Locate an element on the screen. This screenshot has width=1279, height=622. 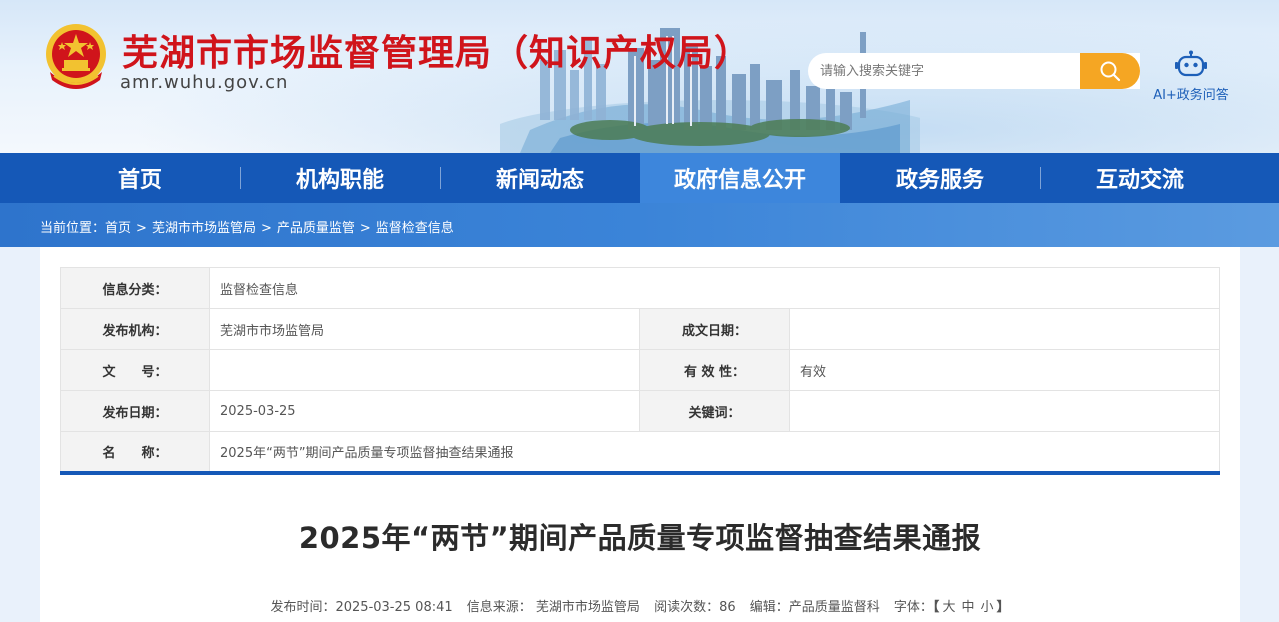
article-title: 2025年“两节”期间产品质量专项监督抽查结果通报 is located at coordinates (640, 538).